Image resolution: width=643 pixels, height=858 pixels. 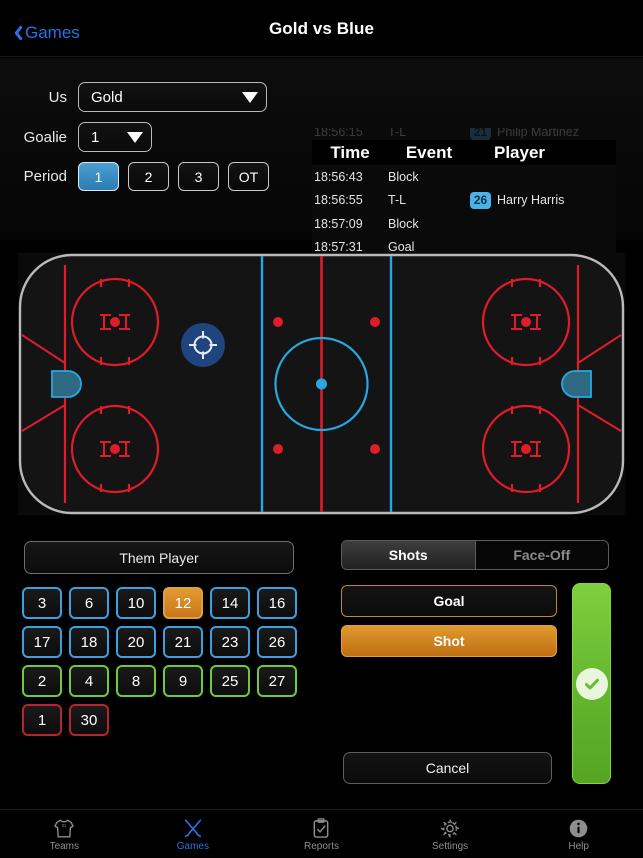 What do you see at coordinates (409, 555) in the screenshot?
I see `segment-shots: Shots` at bounding box center [409, 555].